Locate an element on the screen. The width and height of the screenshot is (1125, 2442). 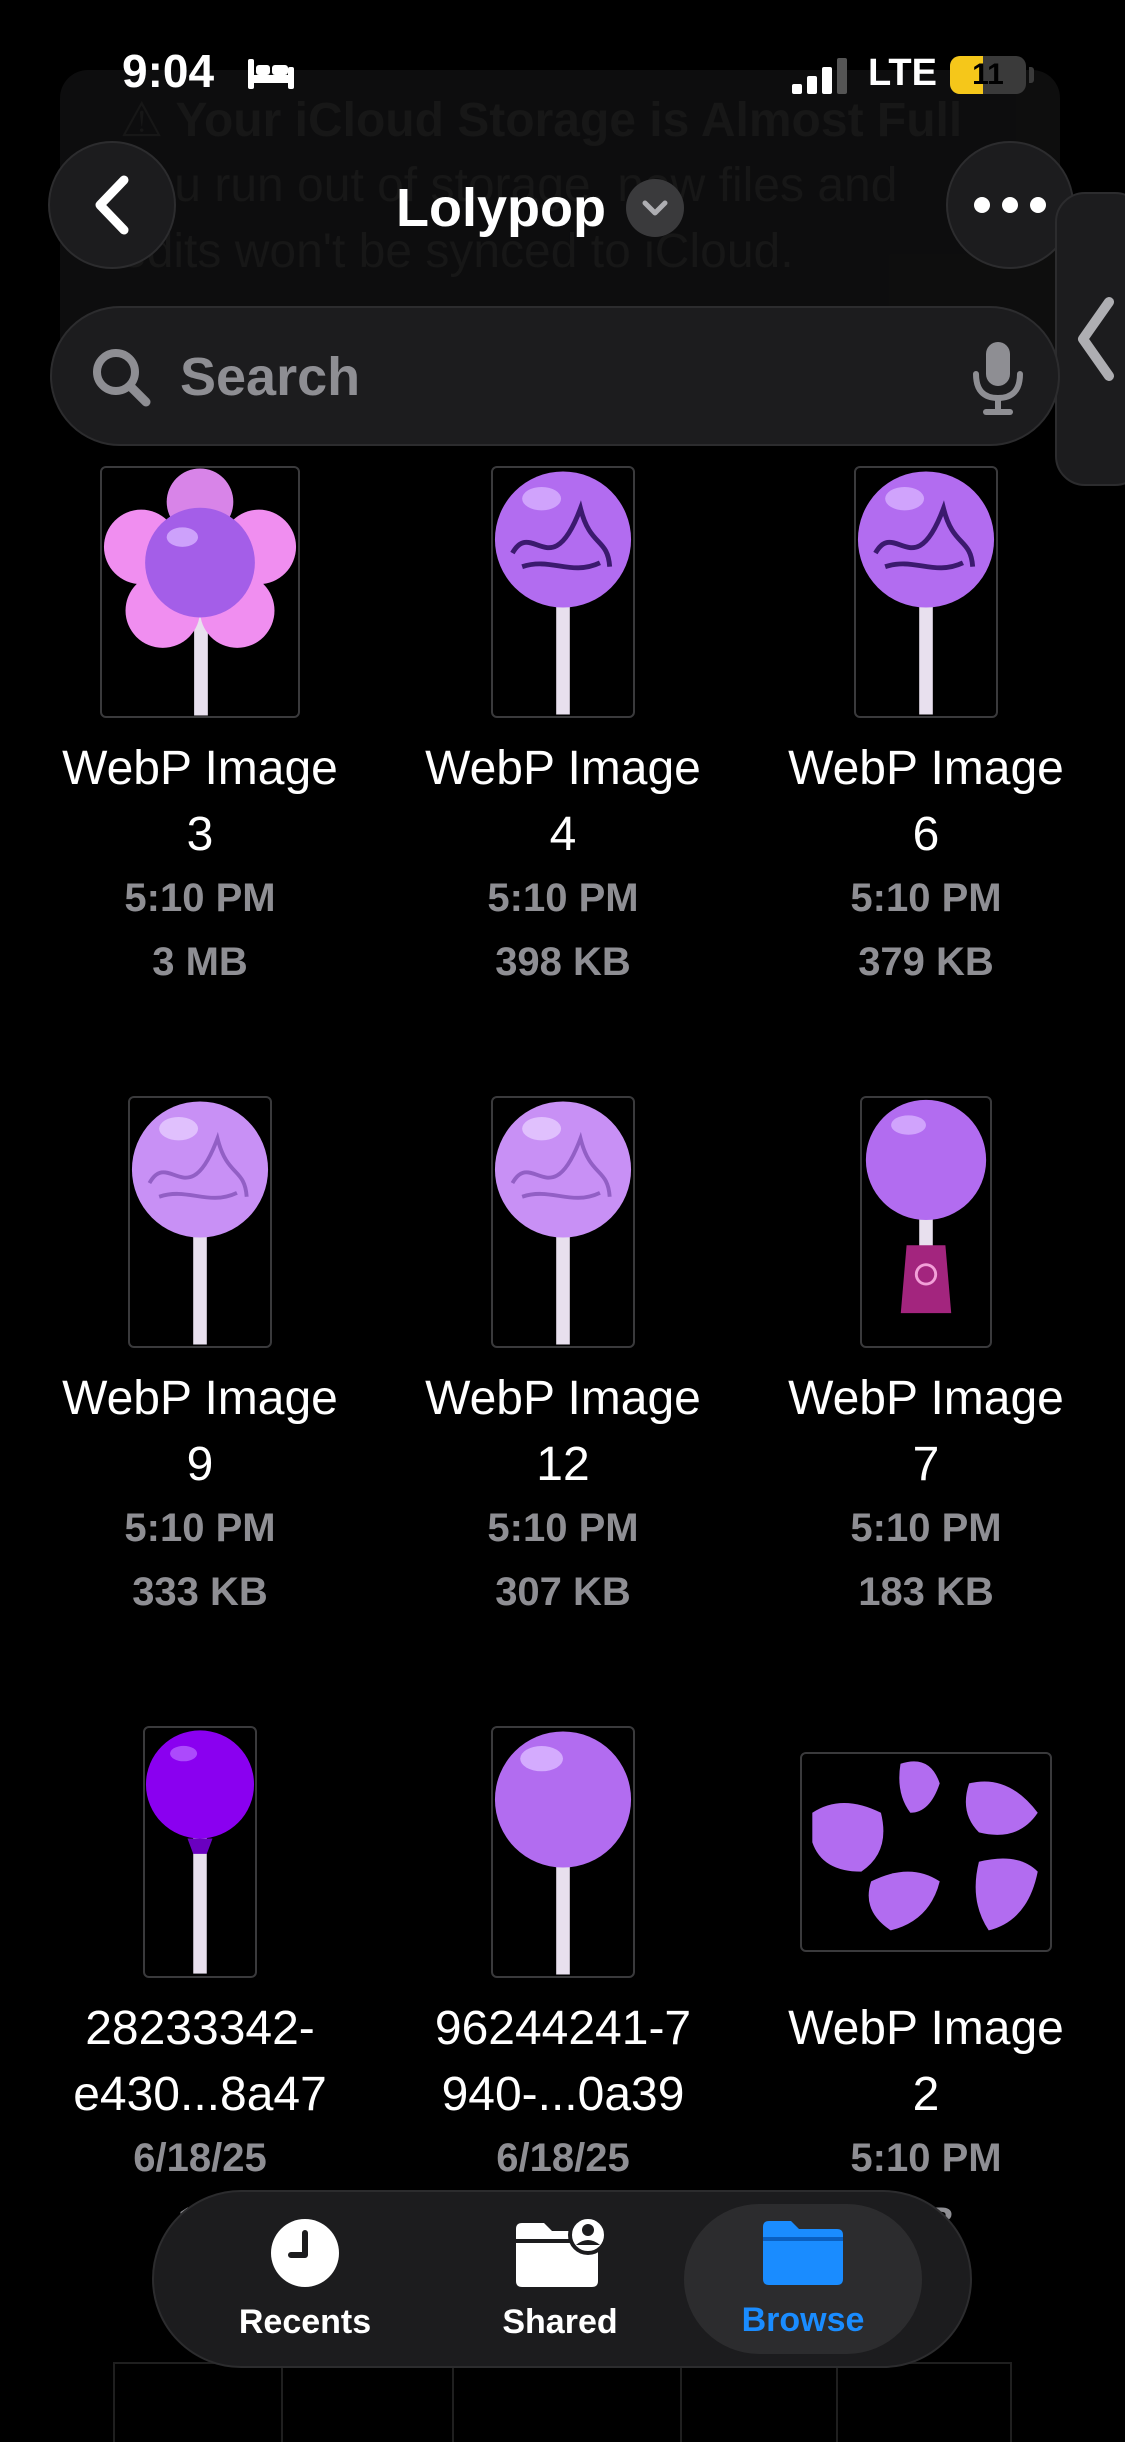
file-item: 28233342- e430...8a47 6/18/25 17 is located at coordinates (200, 1985).